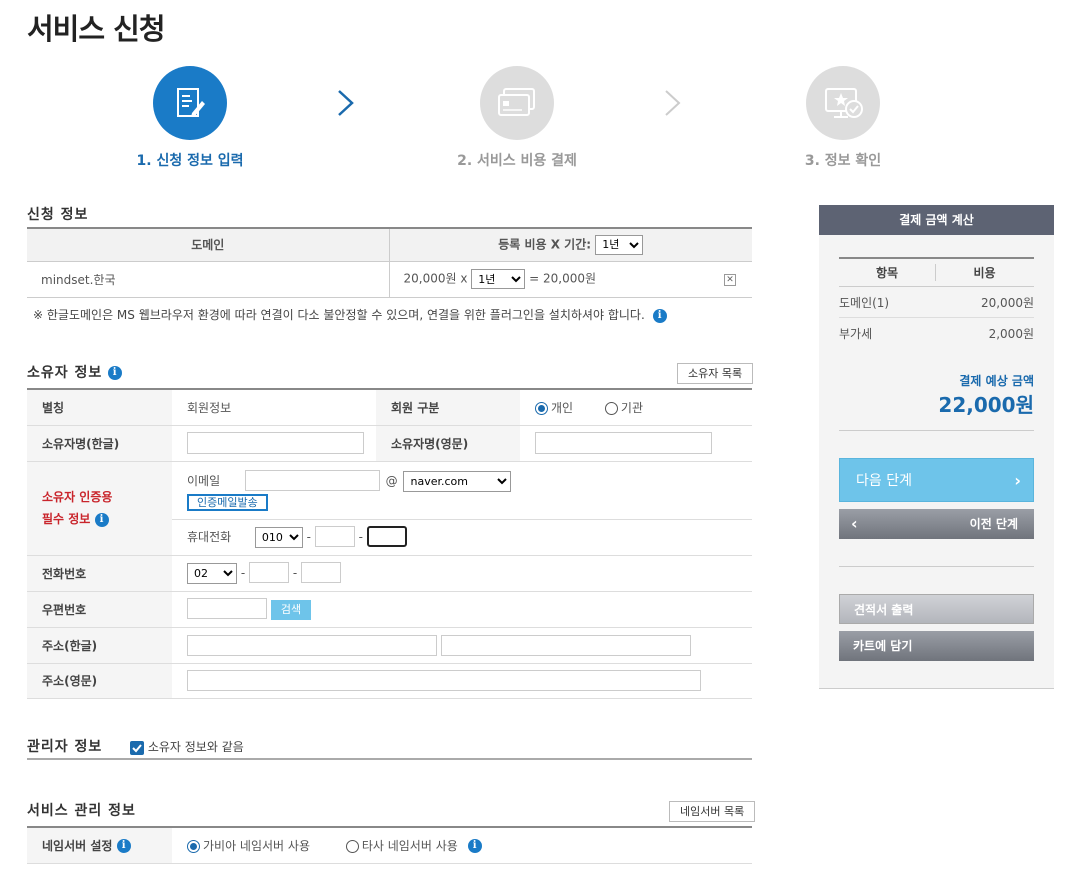  I want to click on auth-required-label: 소유자 인증용 필수 정보 i, so click(99, 508).